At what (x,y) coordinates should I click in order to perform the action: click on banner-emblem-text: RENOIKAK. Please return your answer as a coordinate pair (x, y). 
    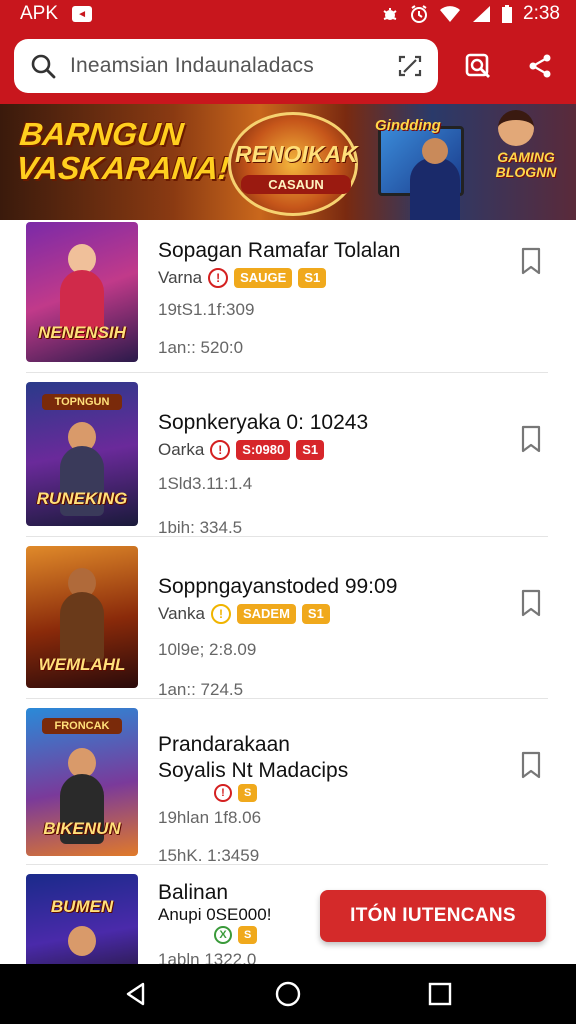
    Looking at the image, I should click on (296, 154).